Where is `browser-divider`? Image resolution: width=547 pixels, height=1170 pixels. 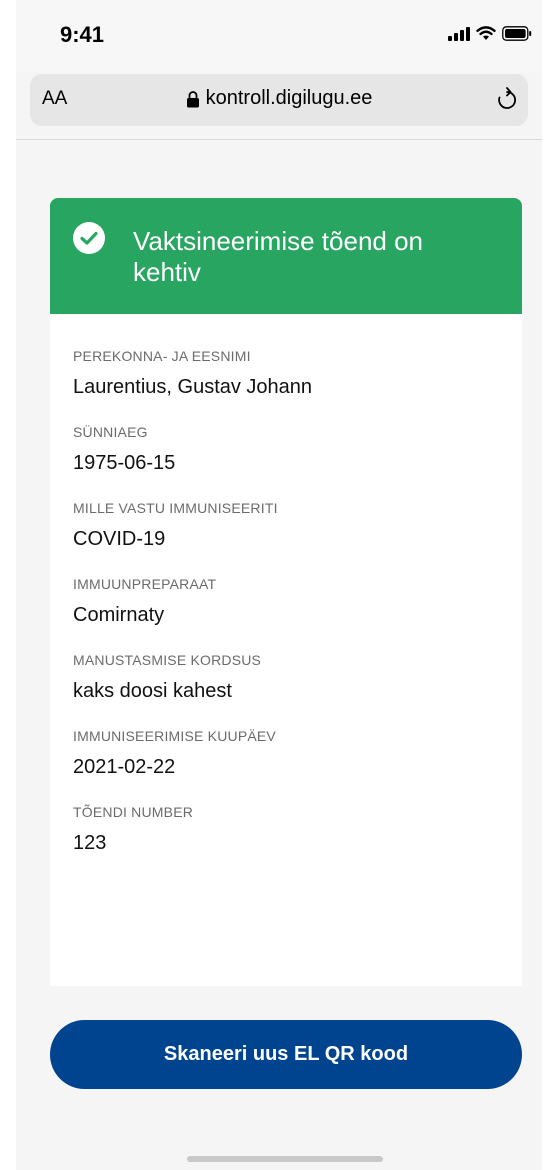
browser-divider is located at coordinates (279, 139).